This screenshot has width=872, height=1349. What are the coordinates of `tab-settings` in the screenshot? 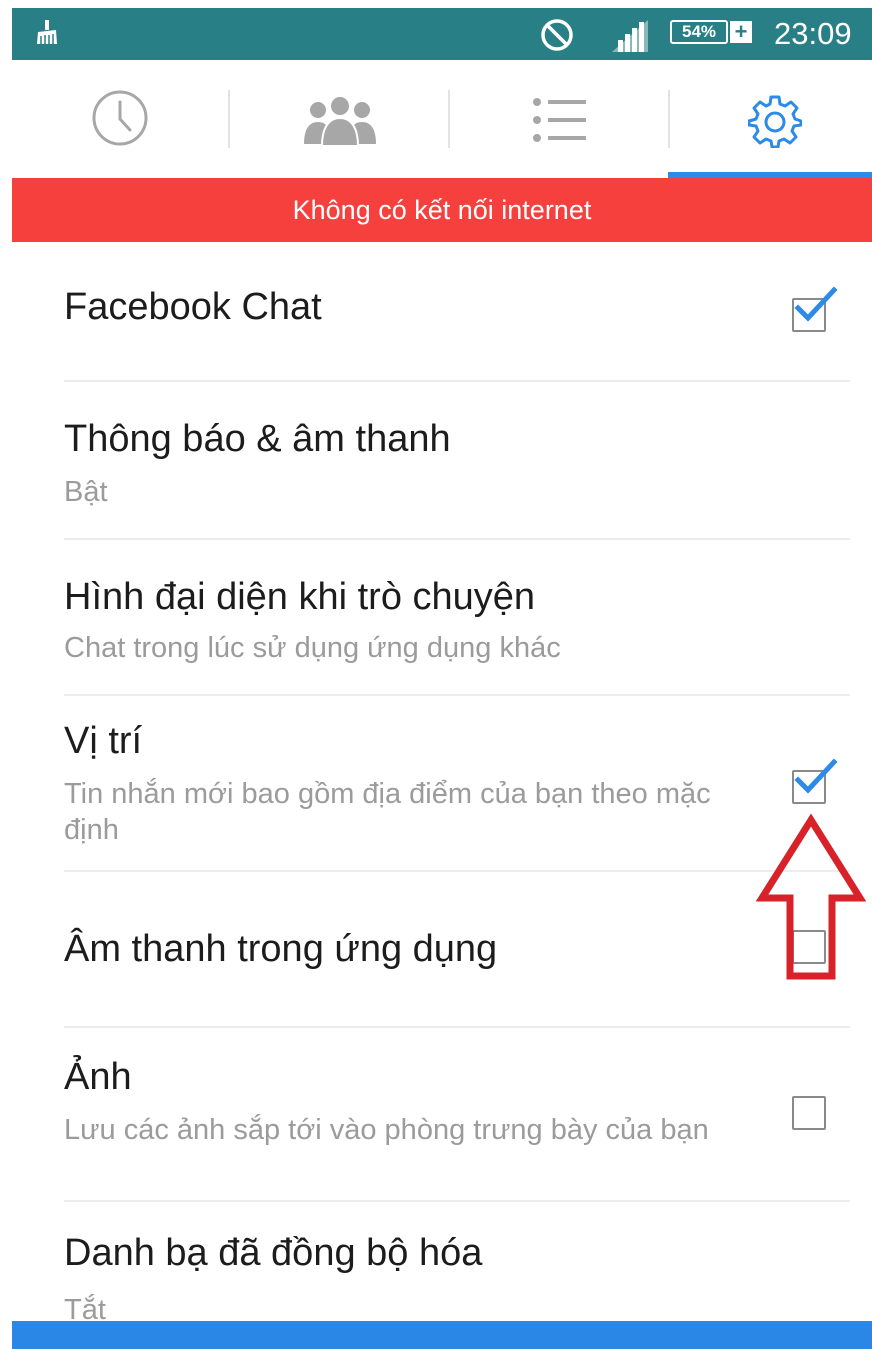 It's located at (771, 119).